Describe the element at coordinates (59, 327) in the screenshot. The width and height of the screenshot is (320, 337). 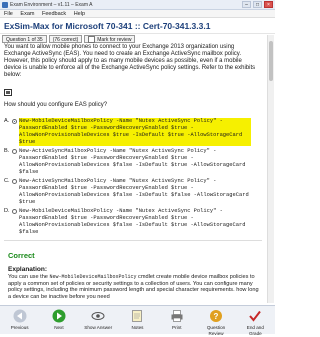
I see `next-label: Next` at that location.